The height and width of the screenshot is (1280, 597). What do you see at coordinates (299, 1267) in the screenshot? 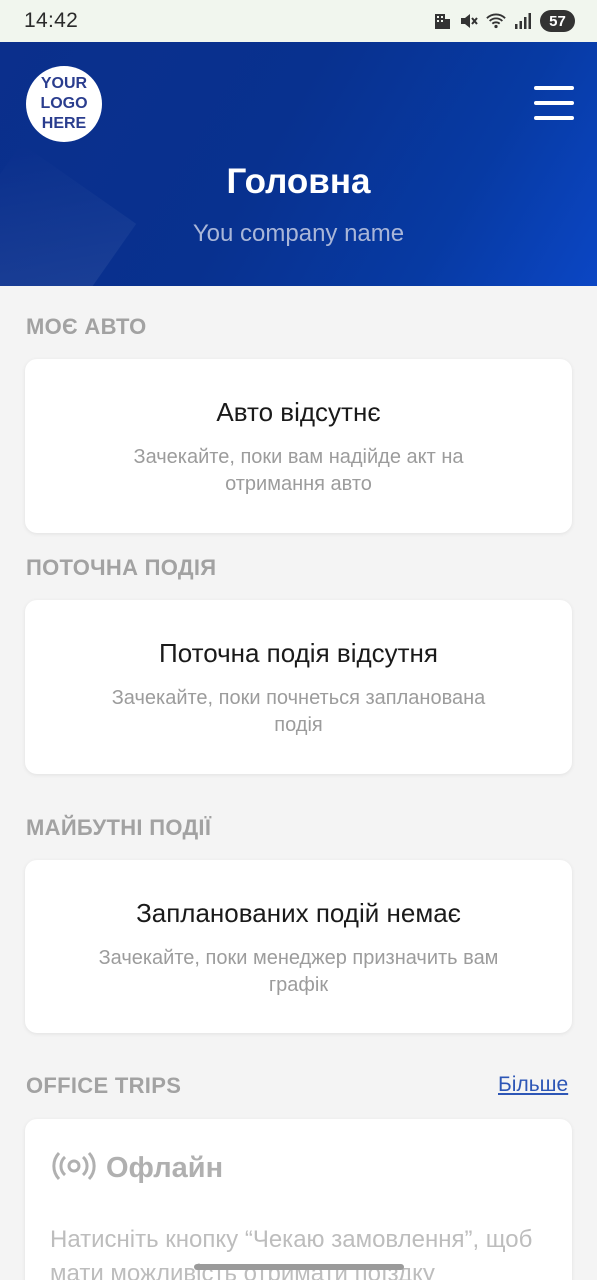
I see `home-indicator` at bounding box center [299, 1267].